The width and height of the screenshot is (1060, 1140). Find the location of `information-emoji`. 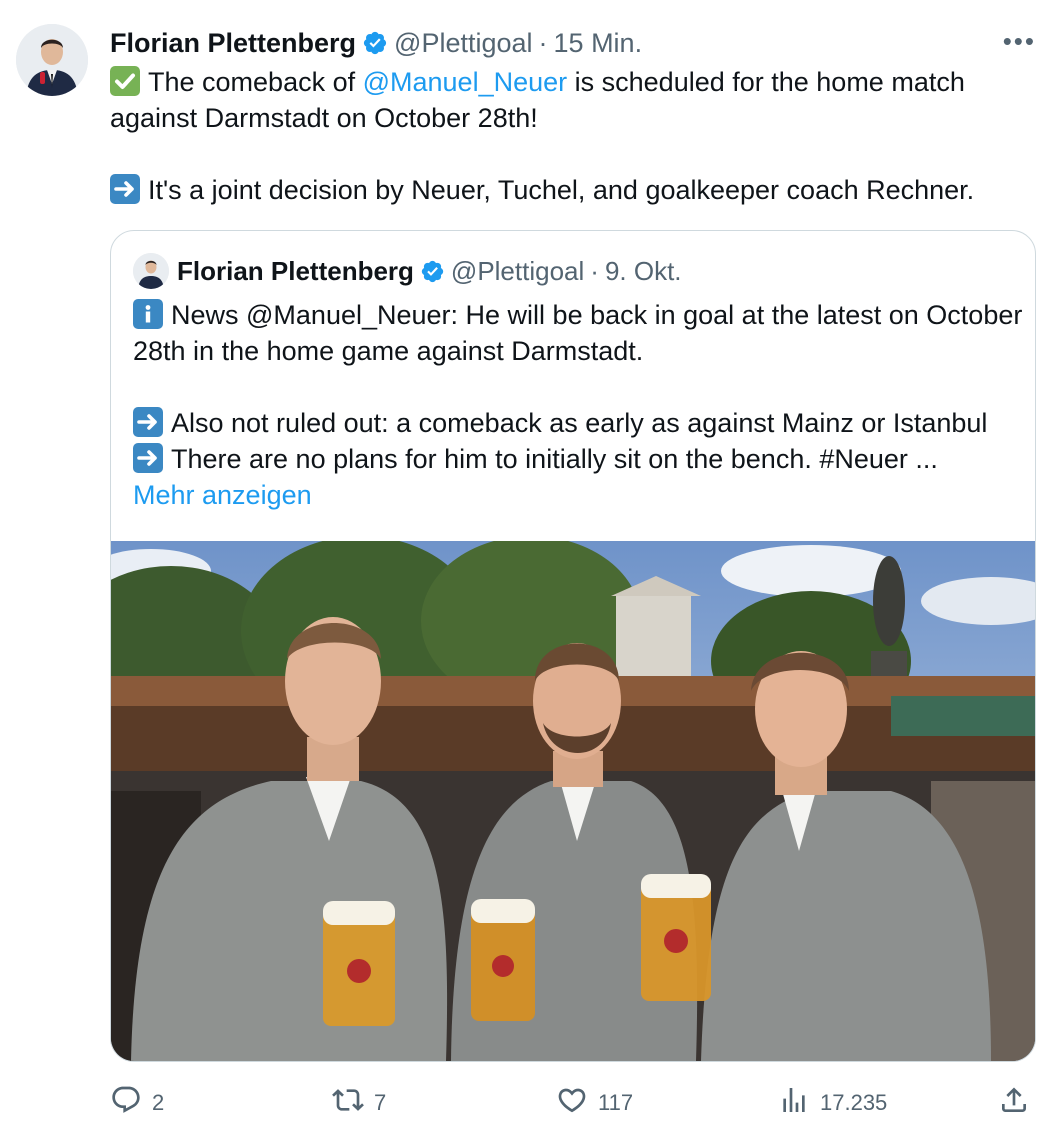

information-emoji is located at coordinates (148, 314).